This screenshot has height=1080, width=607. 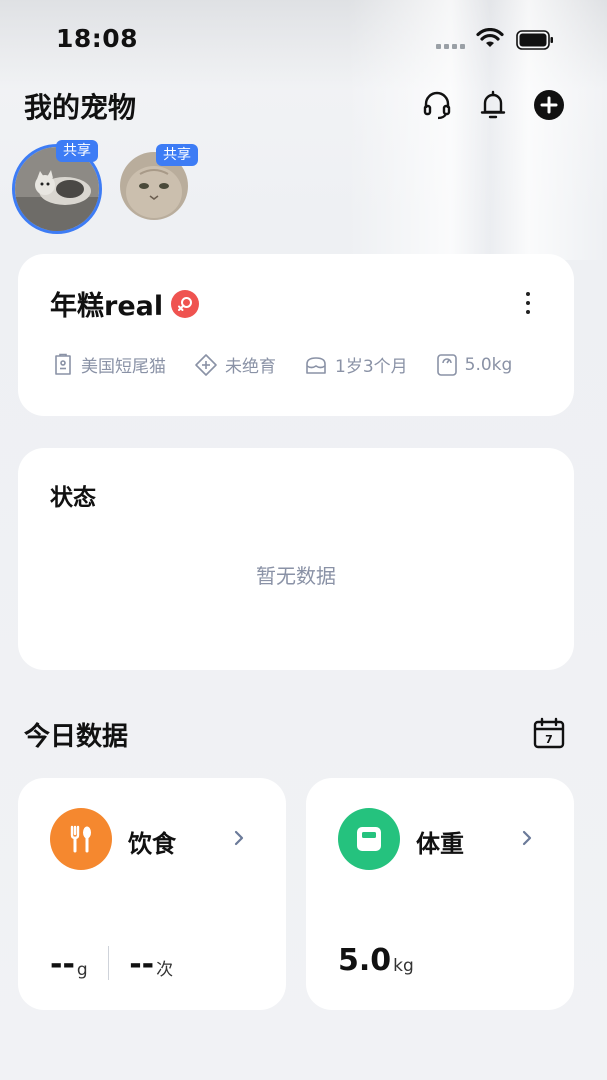 I want to click on value-divider, so click(x=108, y=963).